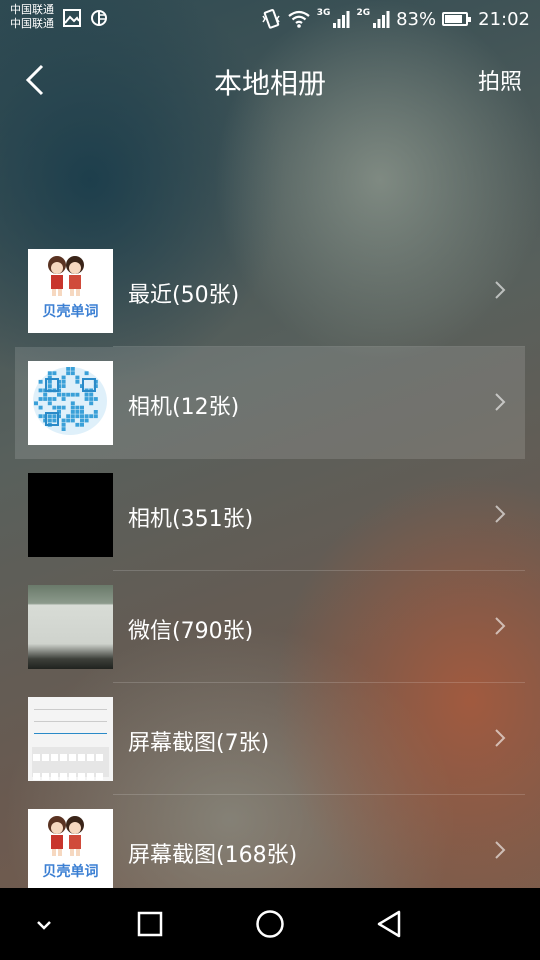 The image size is (540, 960). Describe the element at coordinates (270, 291) in the screenshot. I see `album-row: 贝壳单词 最近(50张)` at that location.